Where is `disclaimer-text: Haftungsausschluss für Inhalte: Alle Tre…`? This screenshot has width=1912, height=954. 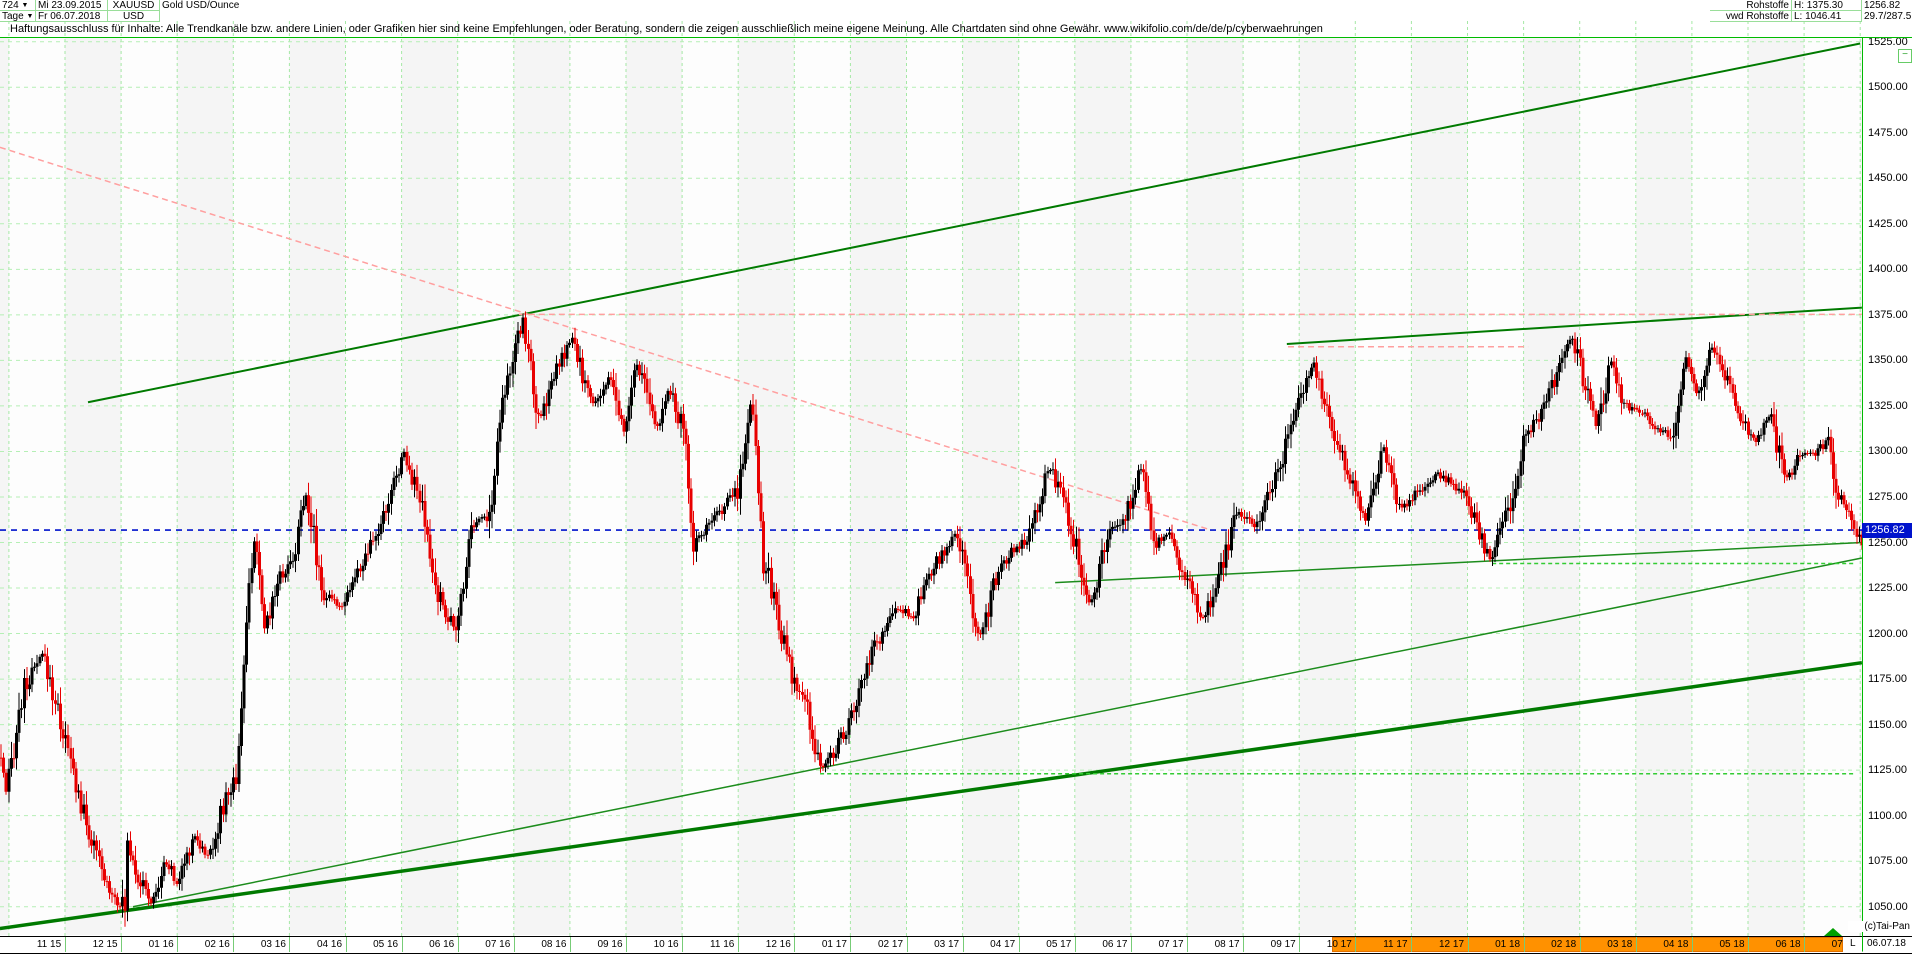 disclaimer-text: Haftungsausschluss für Inhalte: Alle Tre… is located at coordinates (666, 29).